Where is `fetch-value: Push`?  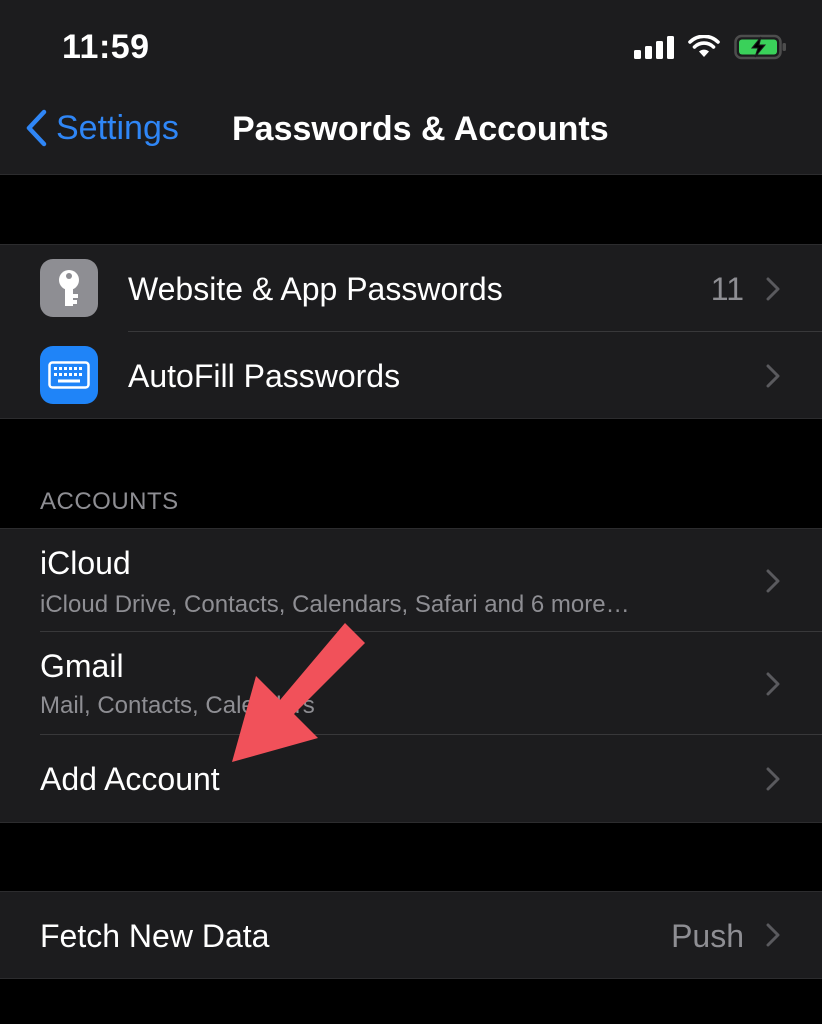 fetch-value: Push is located at coordinates (707, 936).